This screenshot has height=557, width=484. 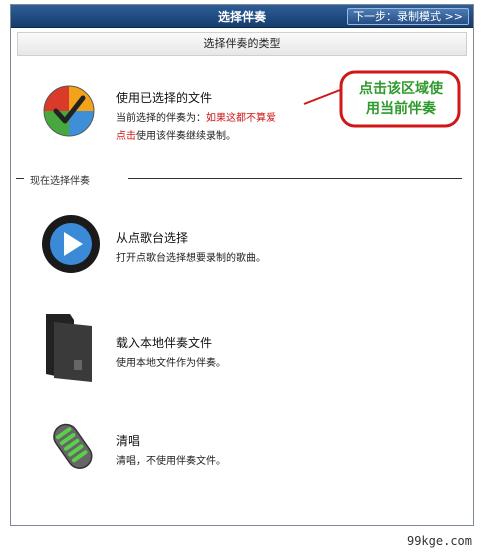 I want to click on section-divider: 现在选择伴奏, so click(x=239, y=179).